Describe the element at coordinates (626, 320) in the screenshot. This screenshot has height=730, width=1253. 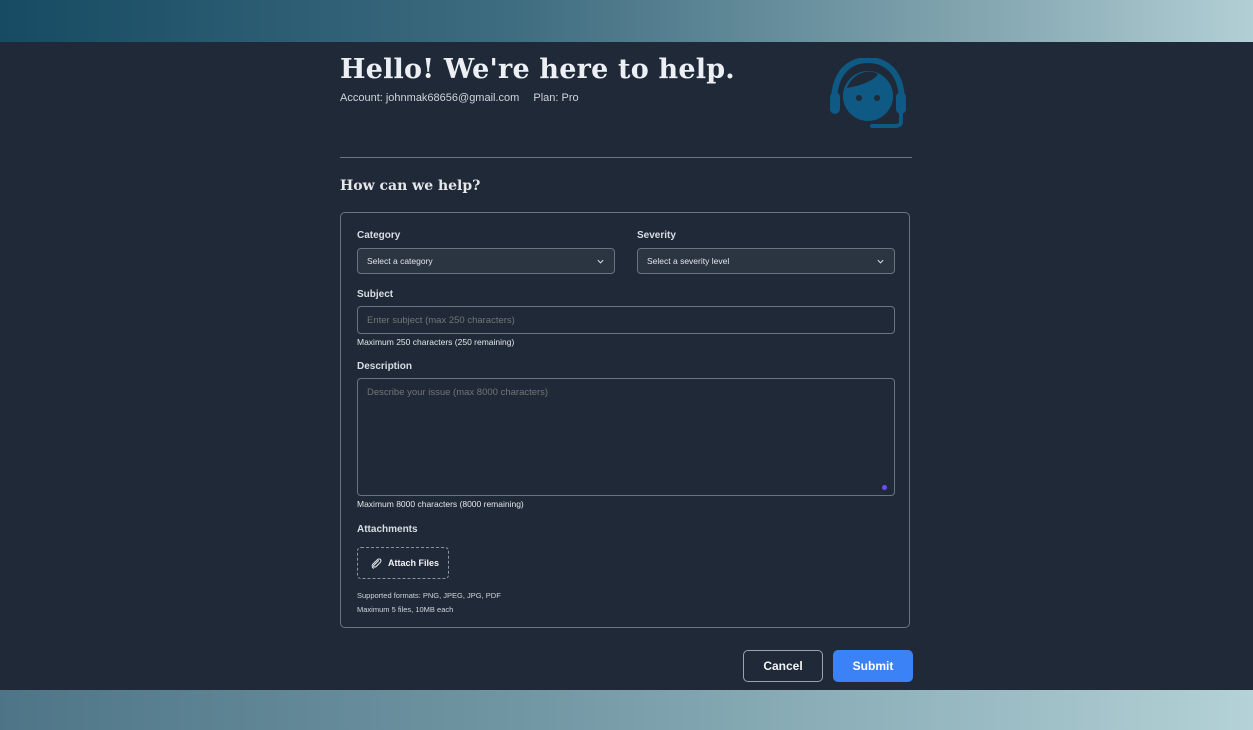
I see `subject-input` at that location.